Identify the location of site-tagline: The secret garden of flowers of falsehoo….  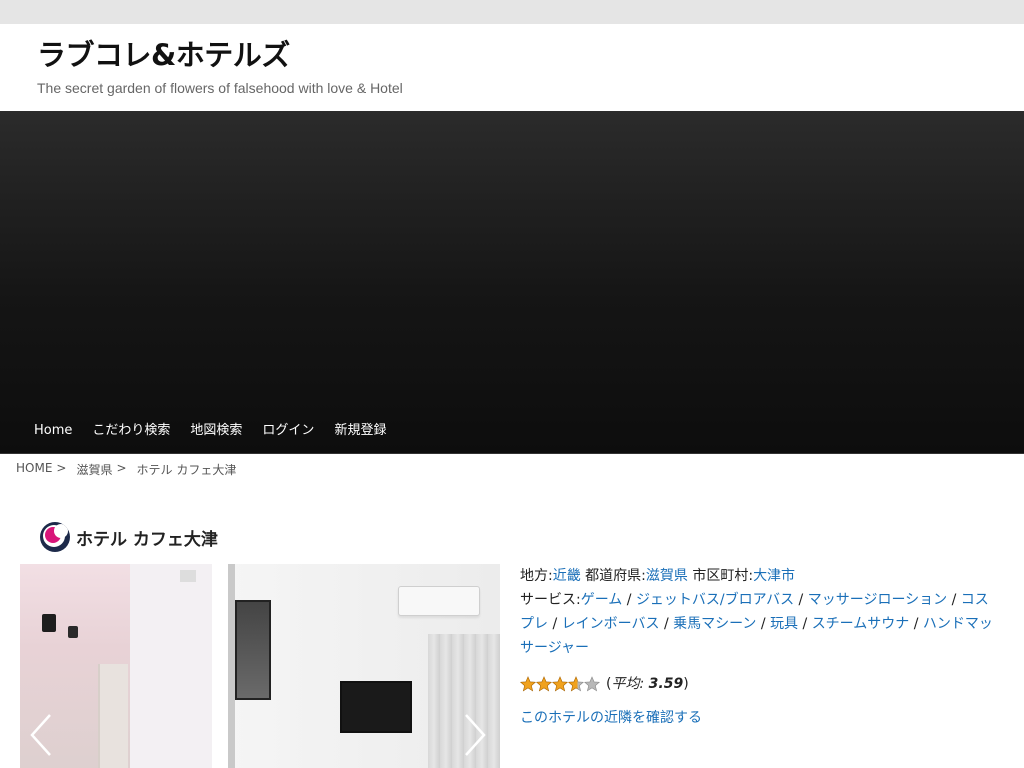
(220, 88).